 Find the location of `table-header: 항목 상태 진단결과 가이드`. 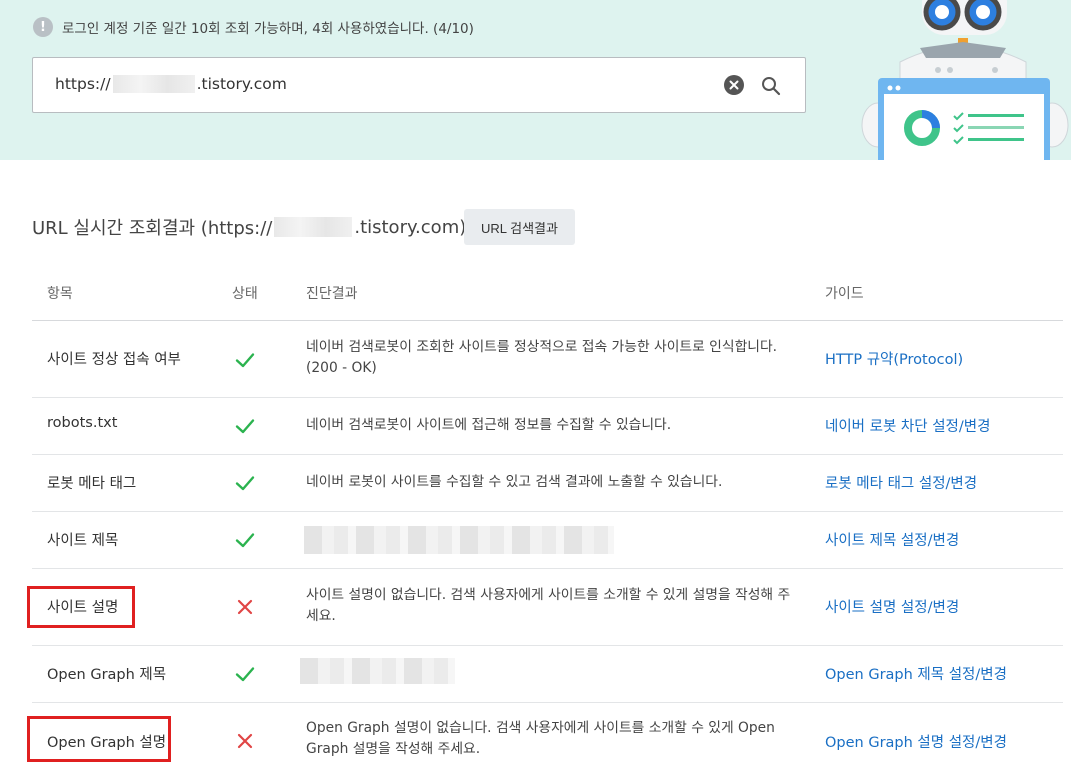

table-header: 항목 상태 진단결과 가이드 is located at coordinates (547, 295).